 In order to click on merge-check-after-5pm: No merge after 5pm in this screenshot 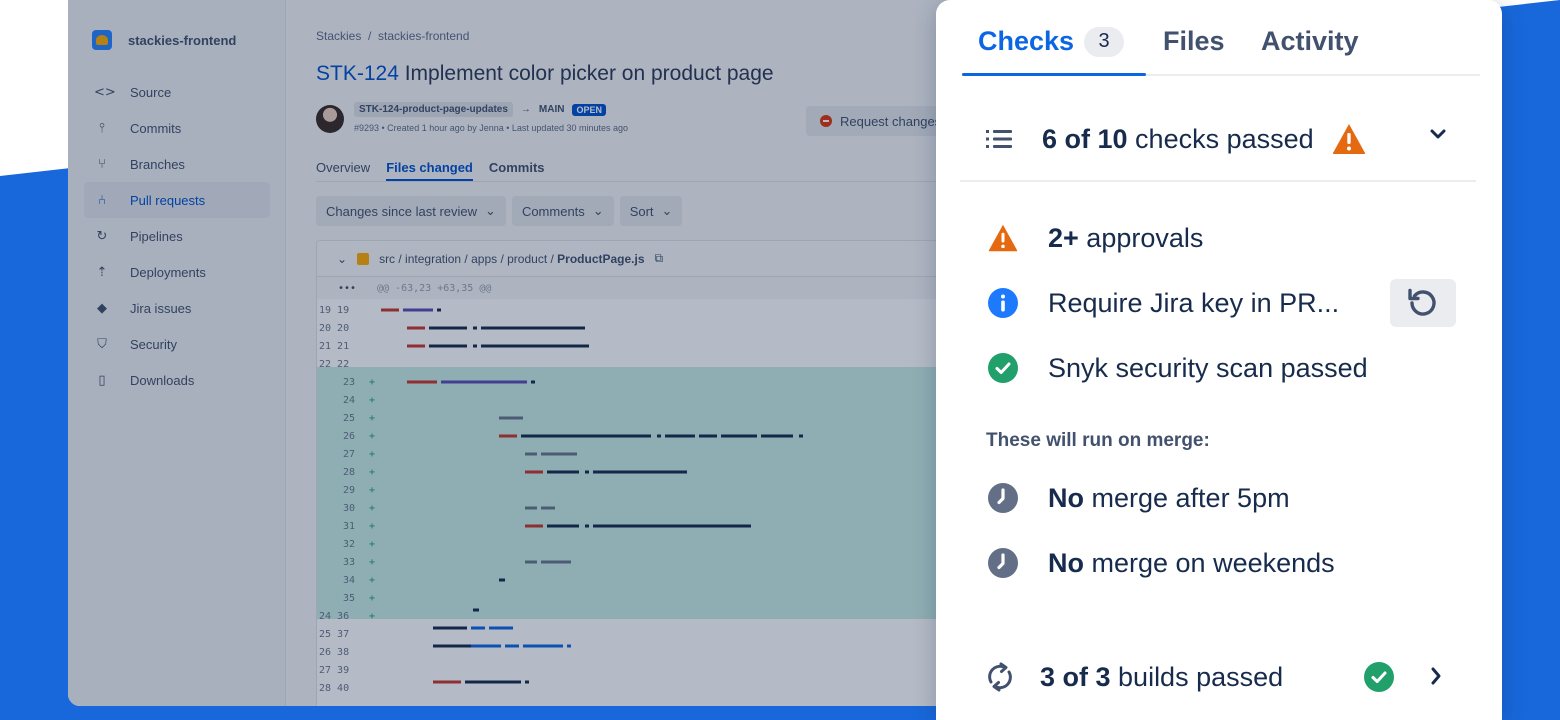, I will do `click(1139, 498)`.